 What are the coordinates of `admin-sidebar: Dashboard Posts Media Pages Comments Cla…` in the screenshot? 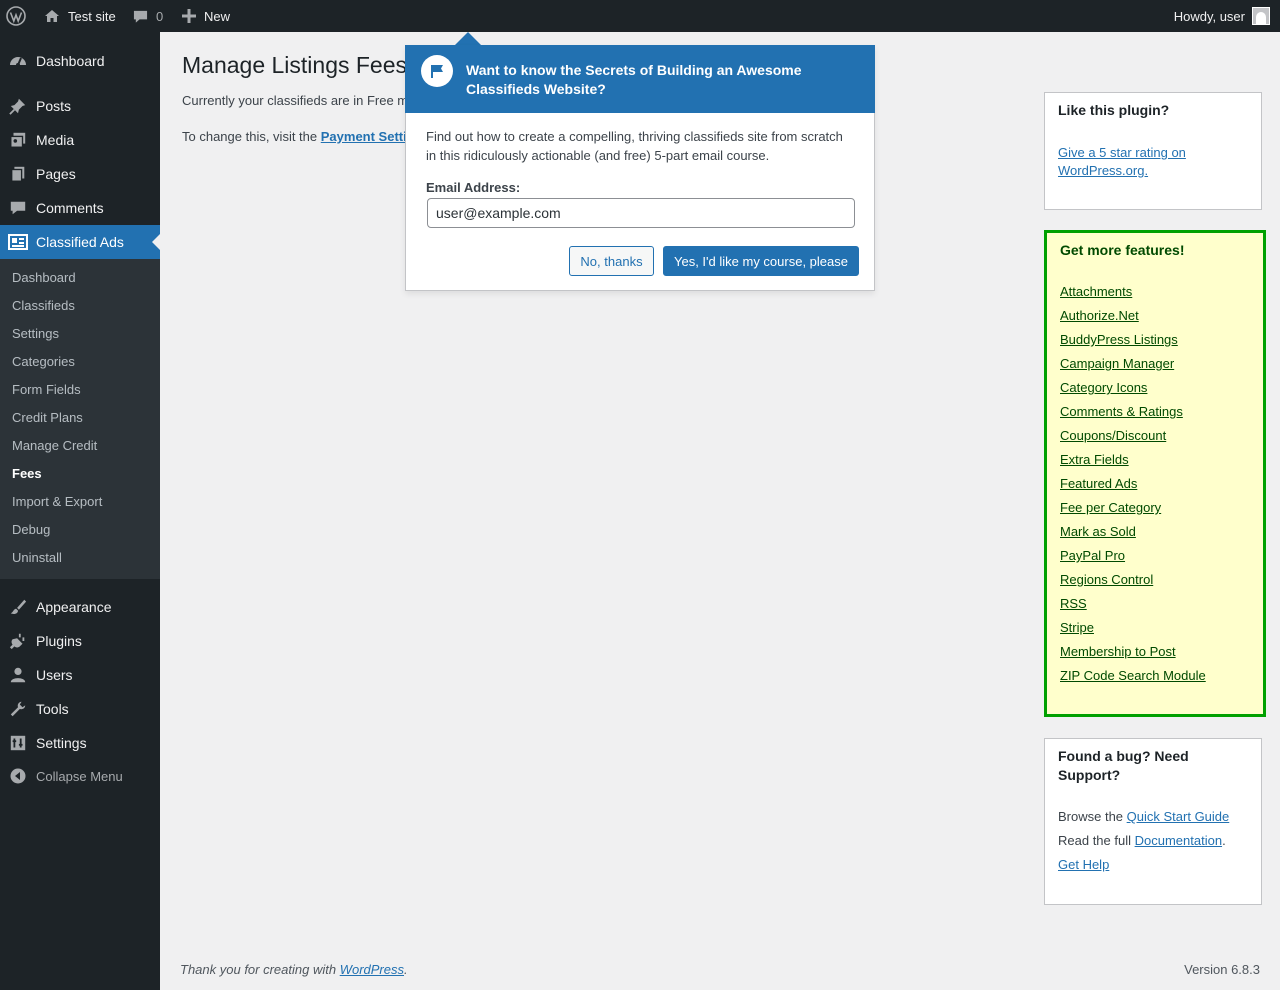 It's located at (80, 511).